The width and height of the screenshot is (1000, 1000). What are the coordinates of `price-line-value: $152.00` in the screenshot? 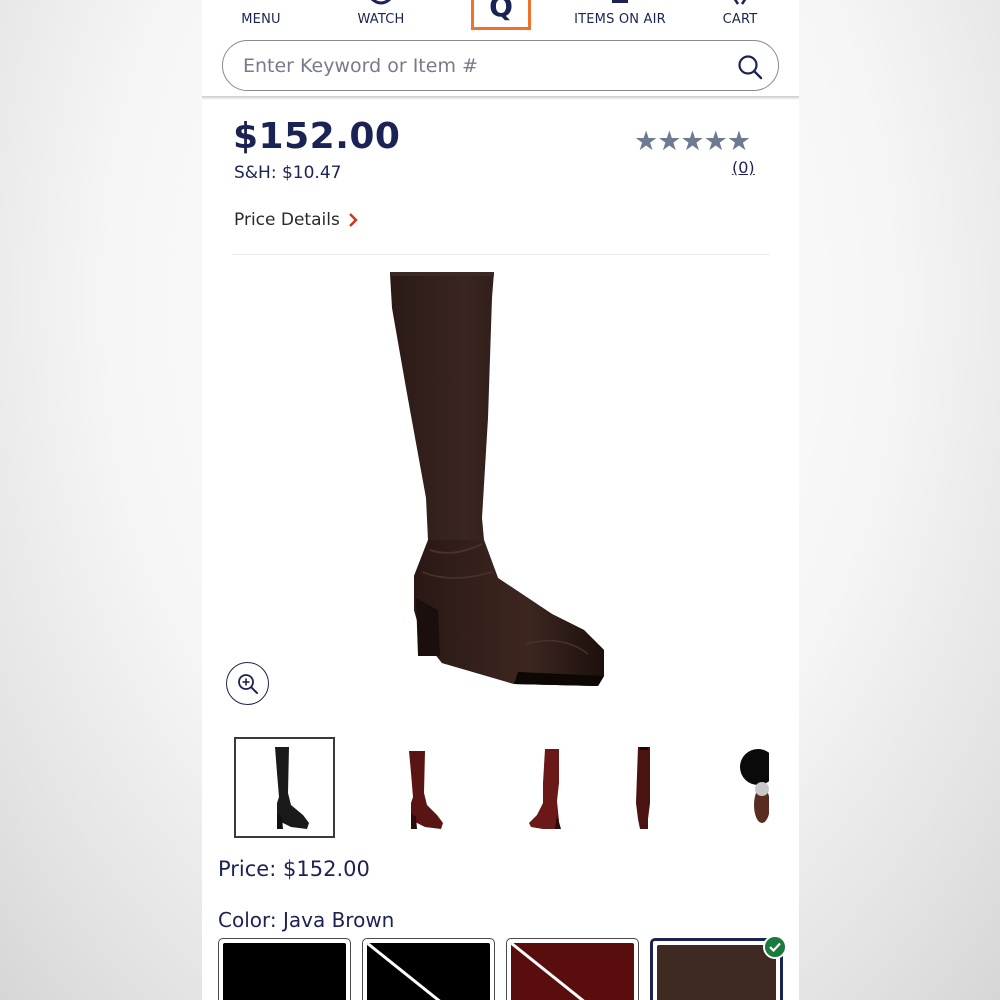 It's located at (326, 869).